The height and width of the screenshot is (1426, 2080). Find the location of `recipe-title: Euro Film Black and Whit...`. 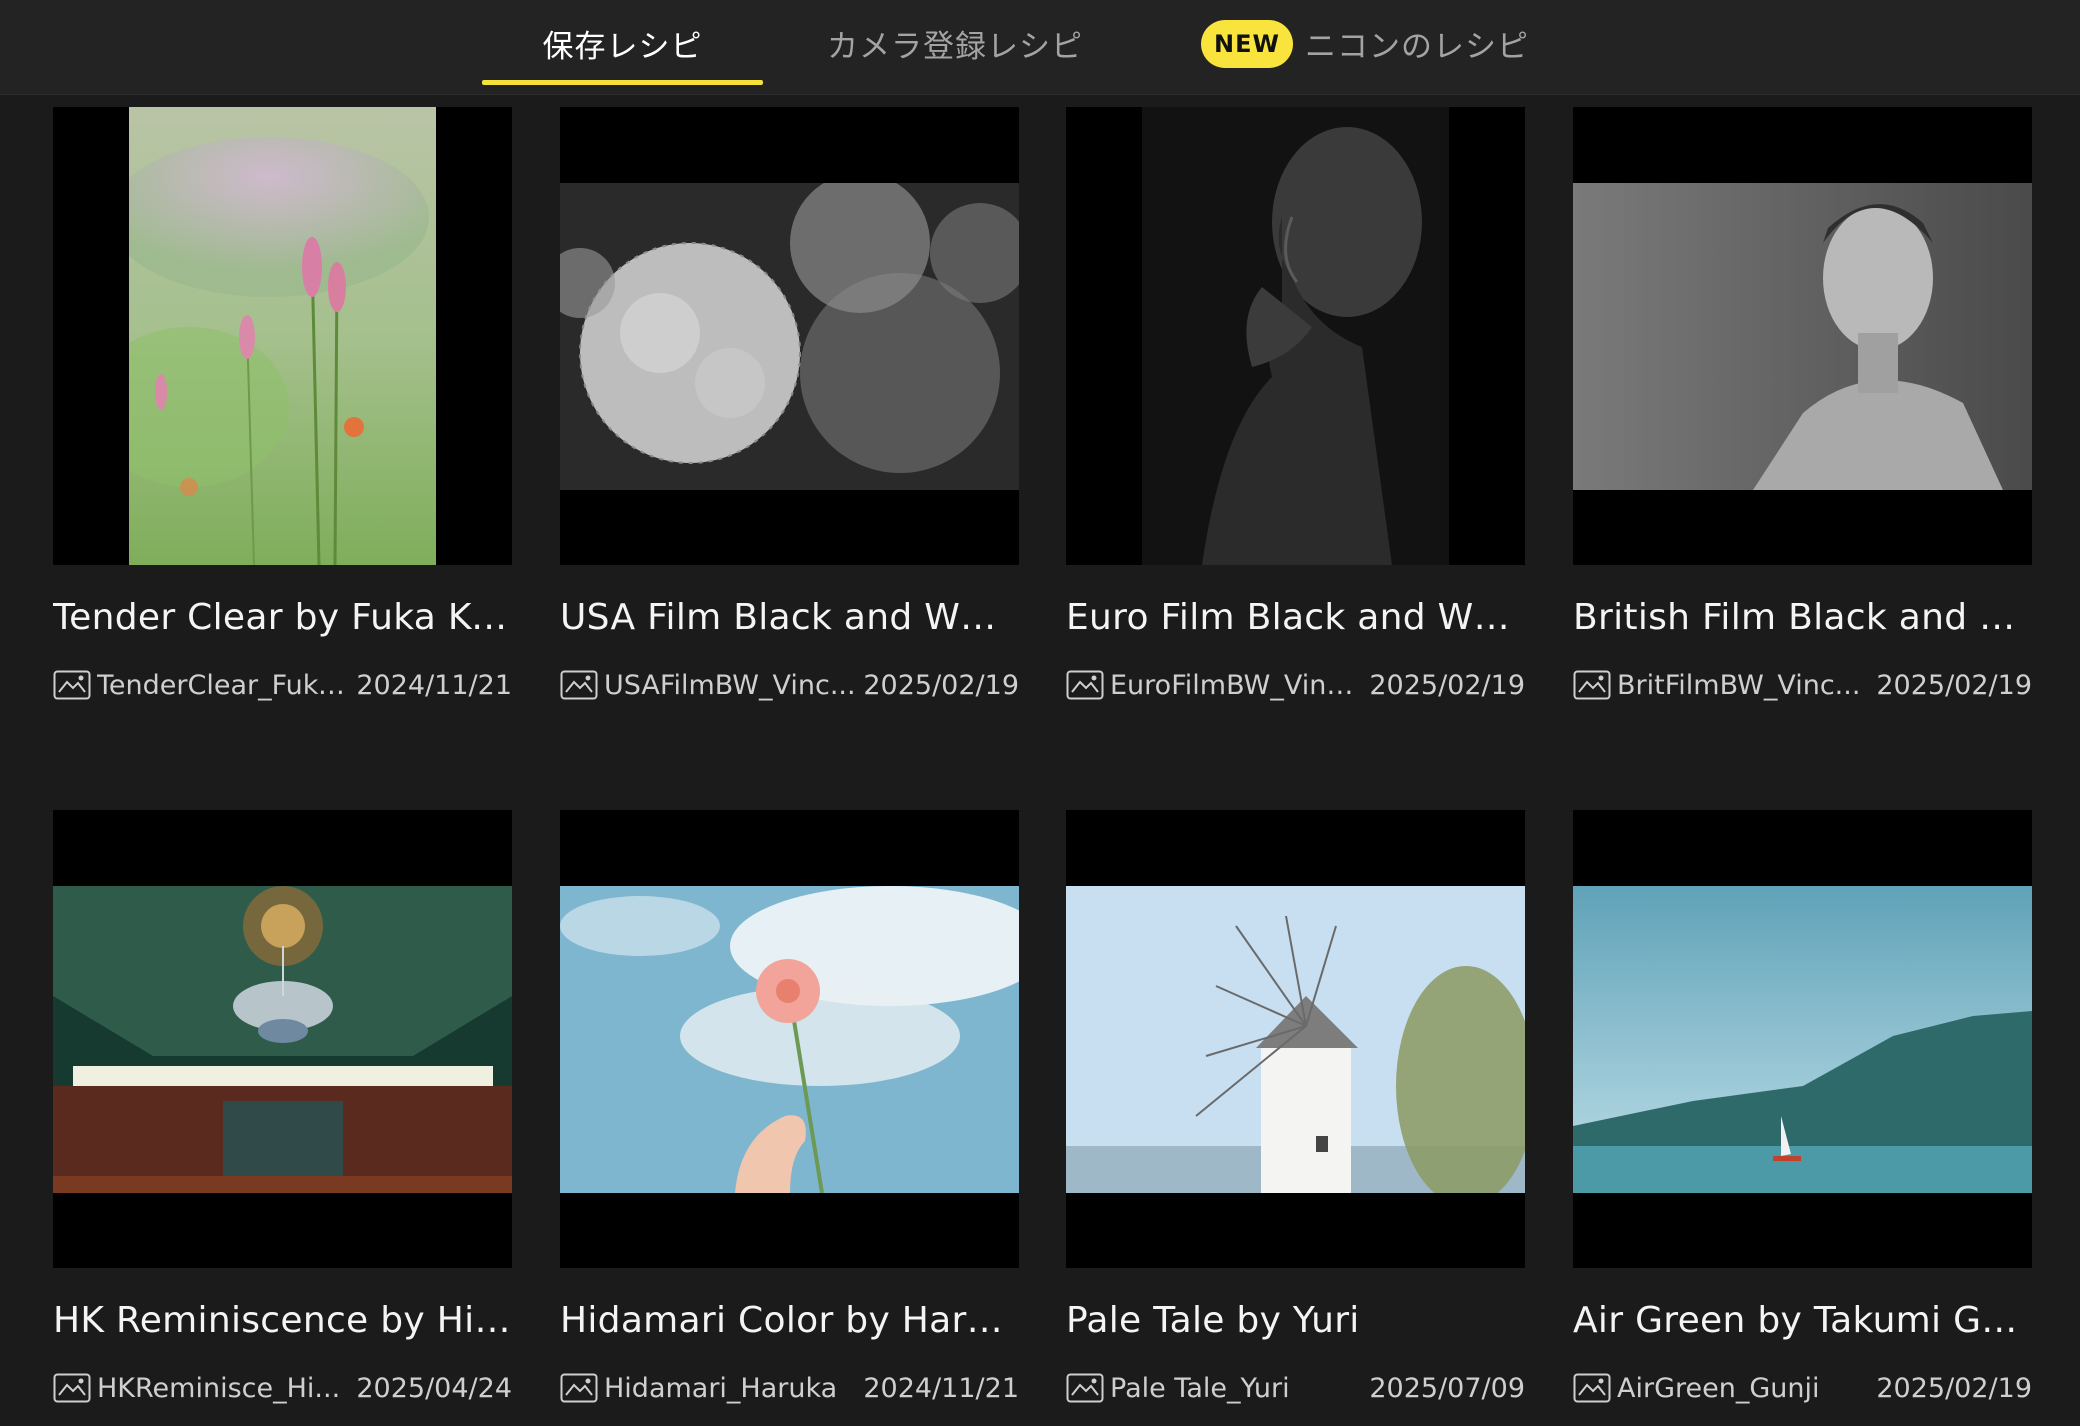

recipe-title: Euro Film Black and Whit... is located at coordinates (1295, 617).